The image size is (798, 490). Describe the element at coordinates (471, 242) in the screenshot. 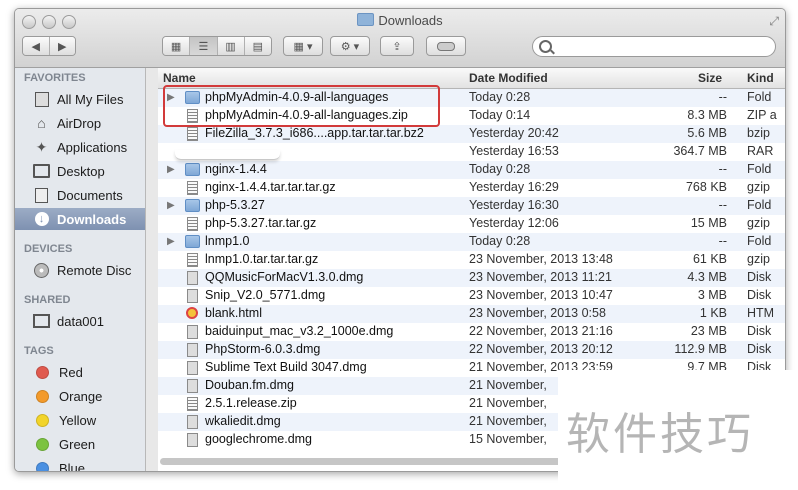

I see `file-row: ▶ lnmp1.0 Today 0:28 -- Fold` at that location.